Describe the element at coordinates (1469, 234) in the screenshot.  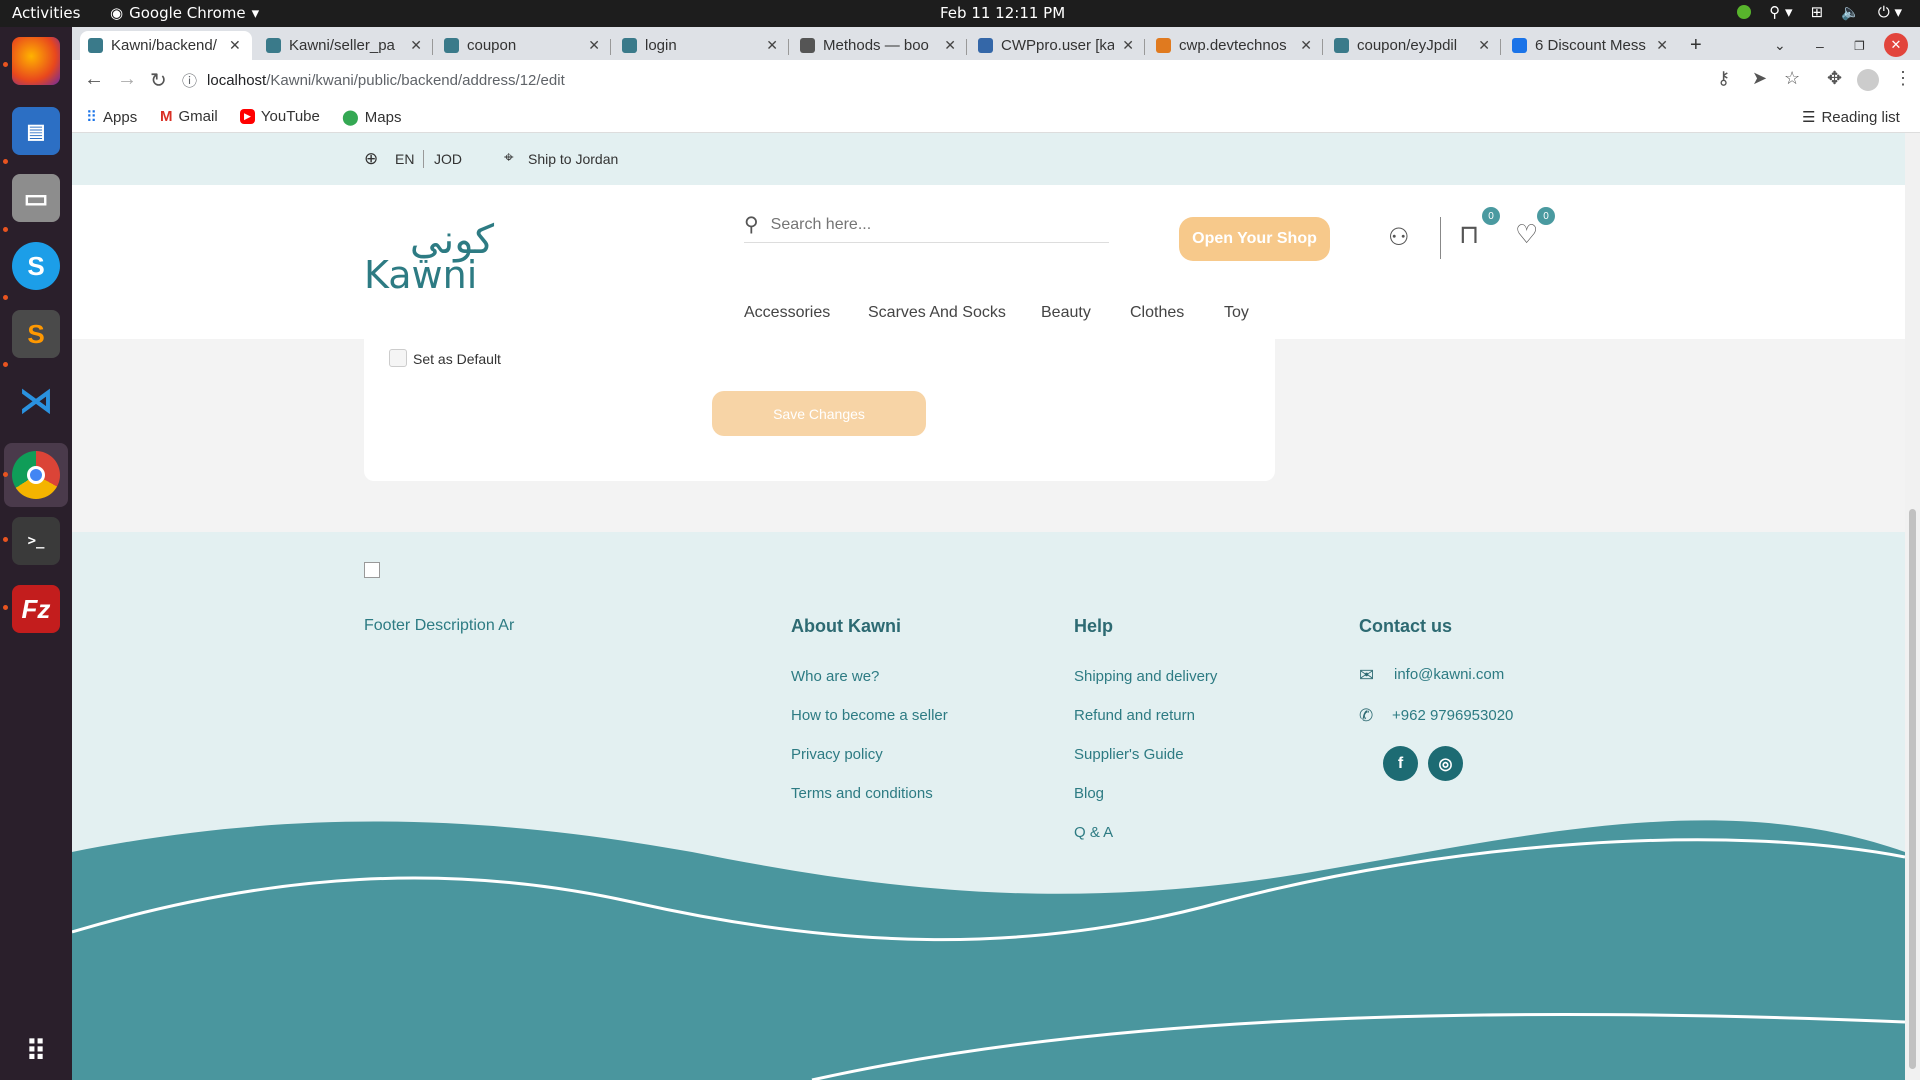
I see `cart-icon: ⊓` at that location.